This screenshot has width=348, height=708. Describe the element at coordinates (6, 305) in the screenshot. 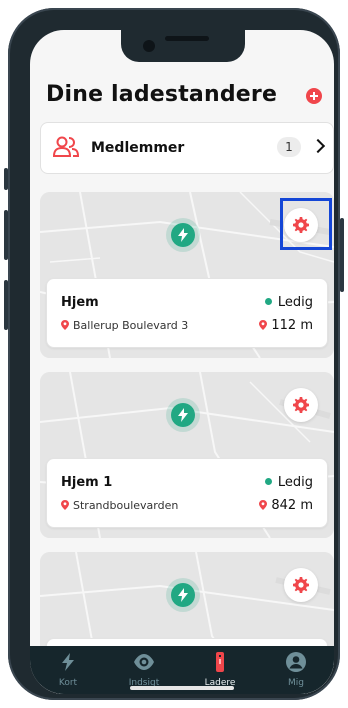

I see `volume-down-button` at that location.